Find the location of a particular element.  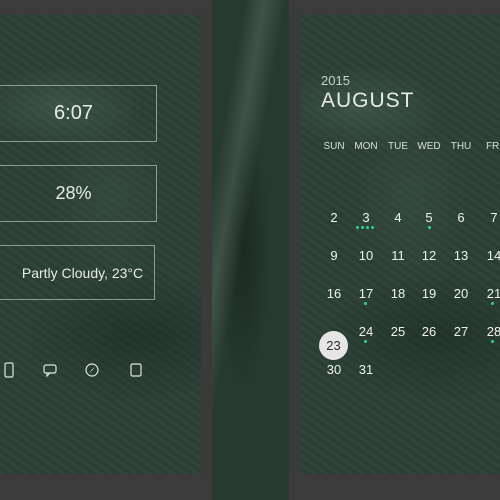

calendar-day: 19 is located at coordinates (429, 293).